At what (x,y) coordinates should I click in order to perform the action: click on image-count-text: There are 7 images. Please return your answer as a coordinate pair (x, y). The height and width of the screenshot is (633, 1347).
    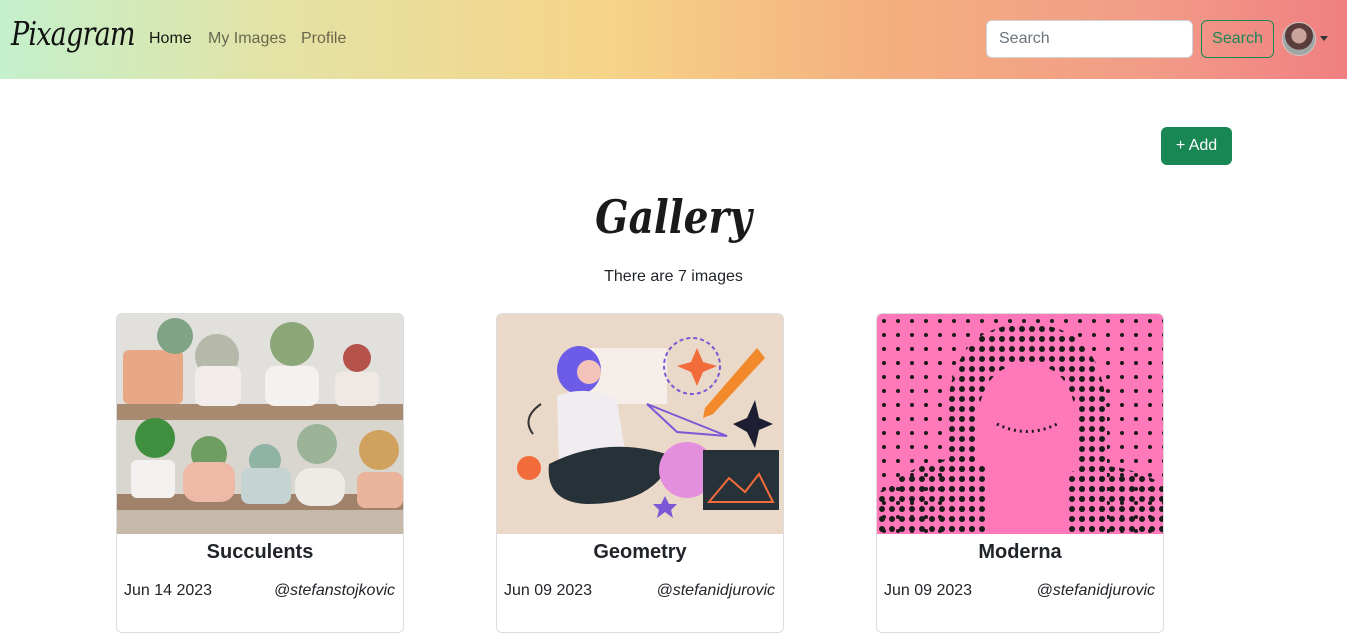
    Looking at the image, I should click on (673, 276).